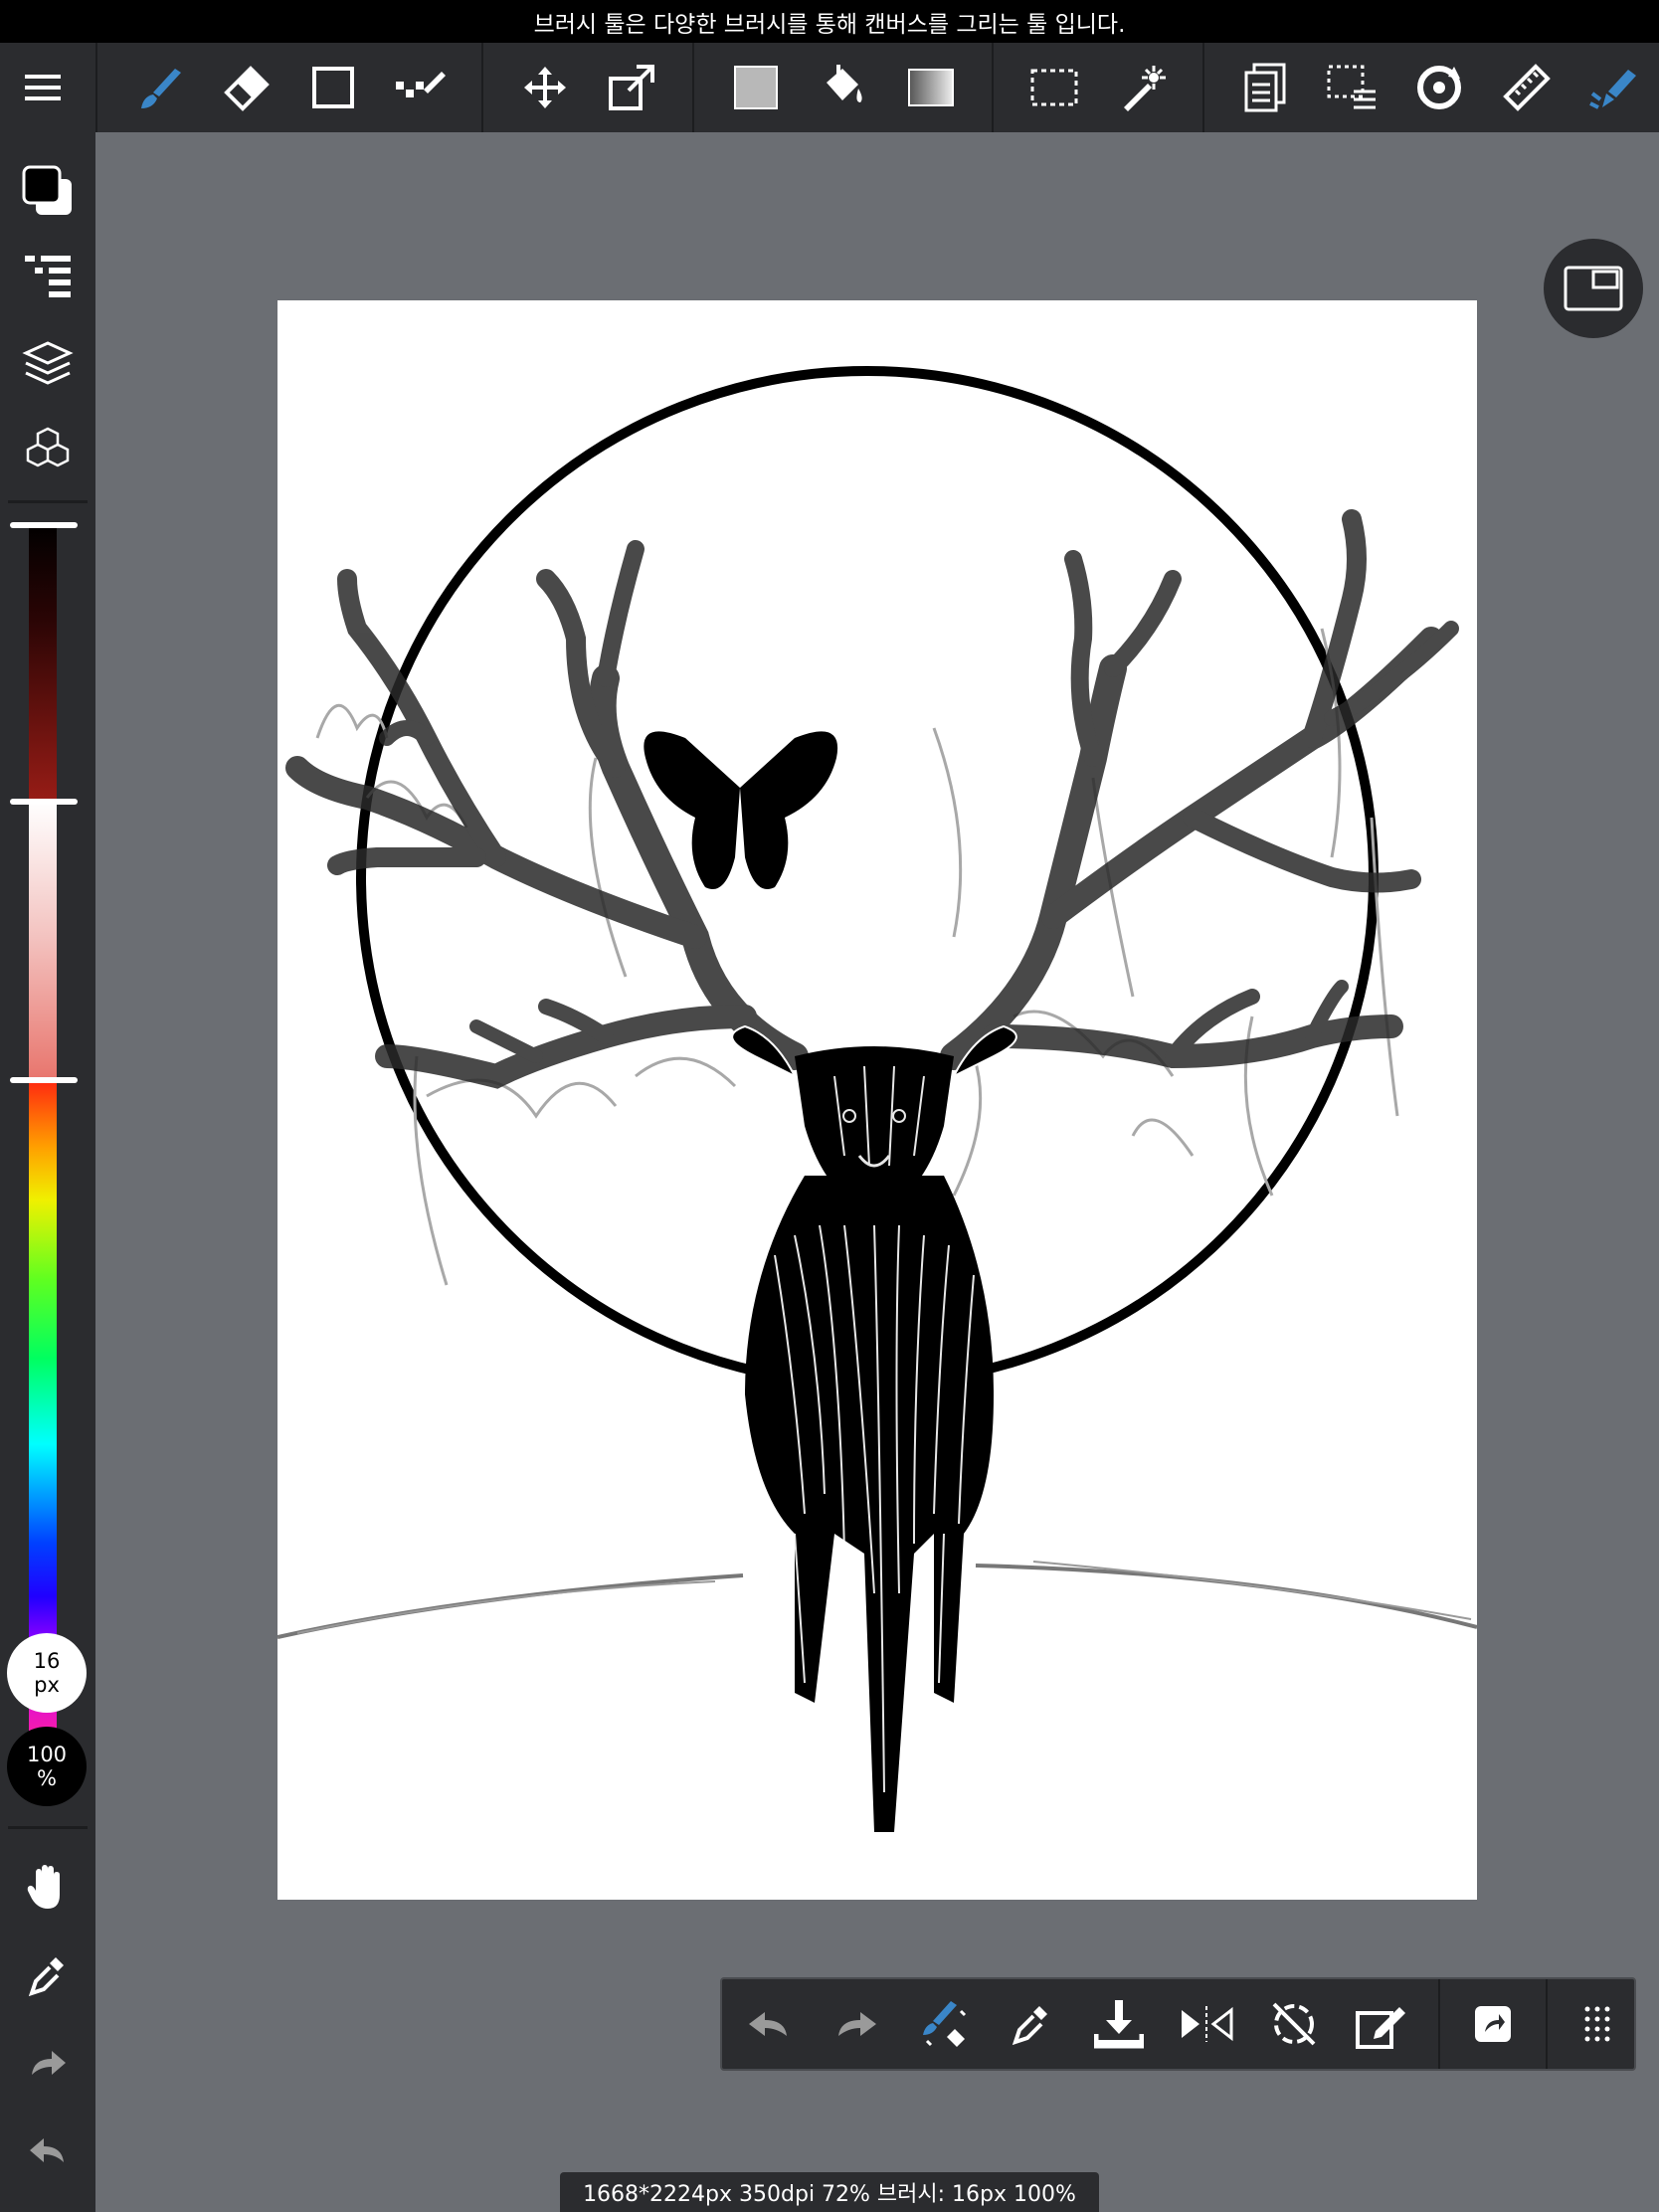 This screenshot has width=1659, height=2212. Describe the element at coordinates (1264, 87) in the screenshot. I see `copy-paste-icon` at that location.